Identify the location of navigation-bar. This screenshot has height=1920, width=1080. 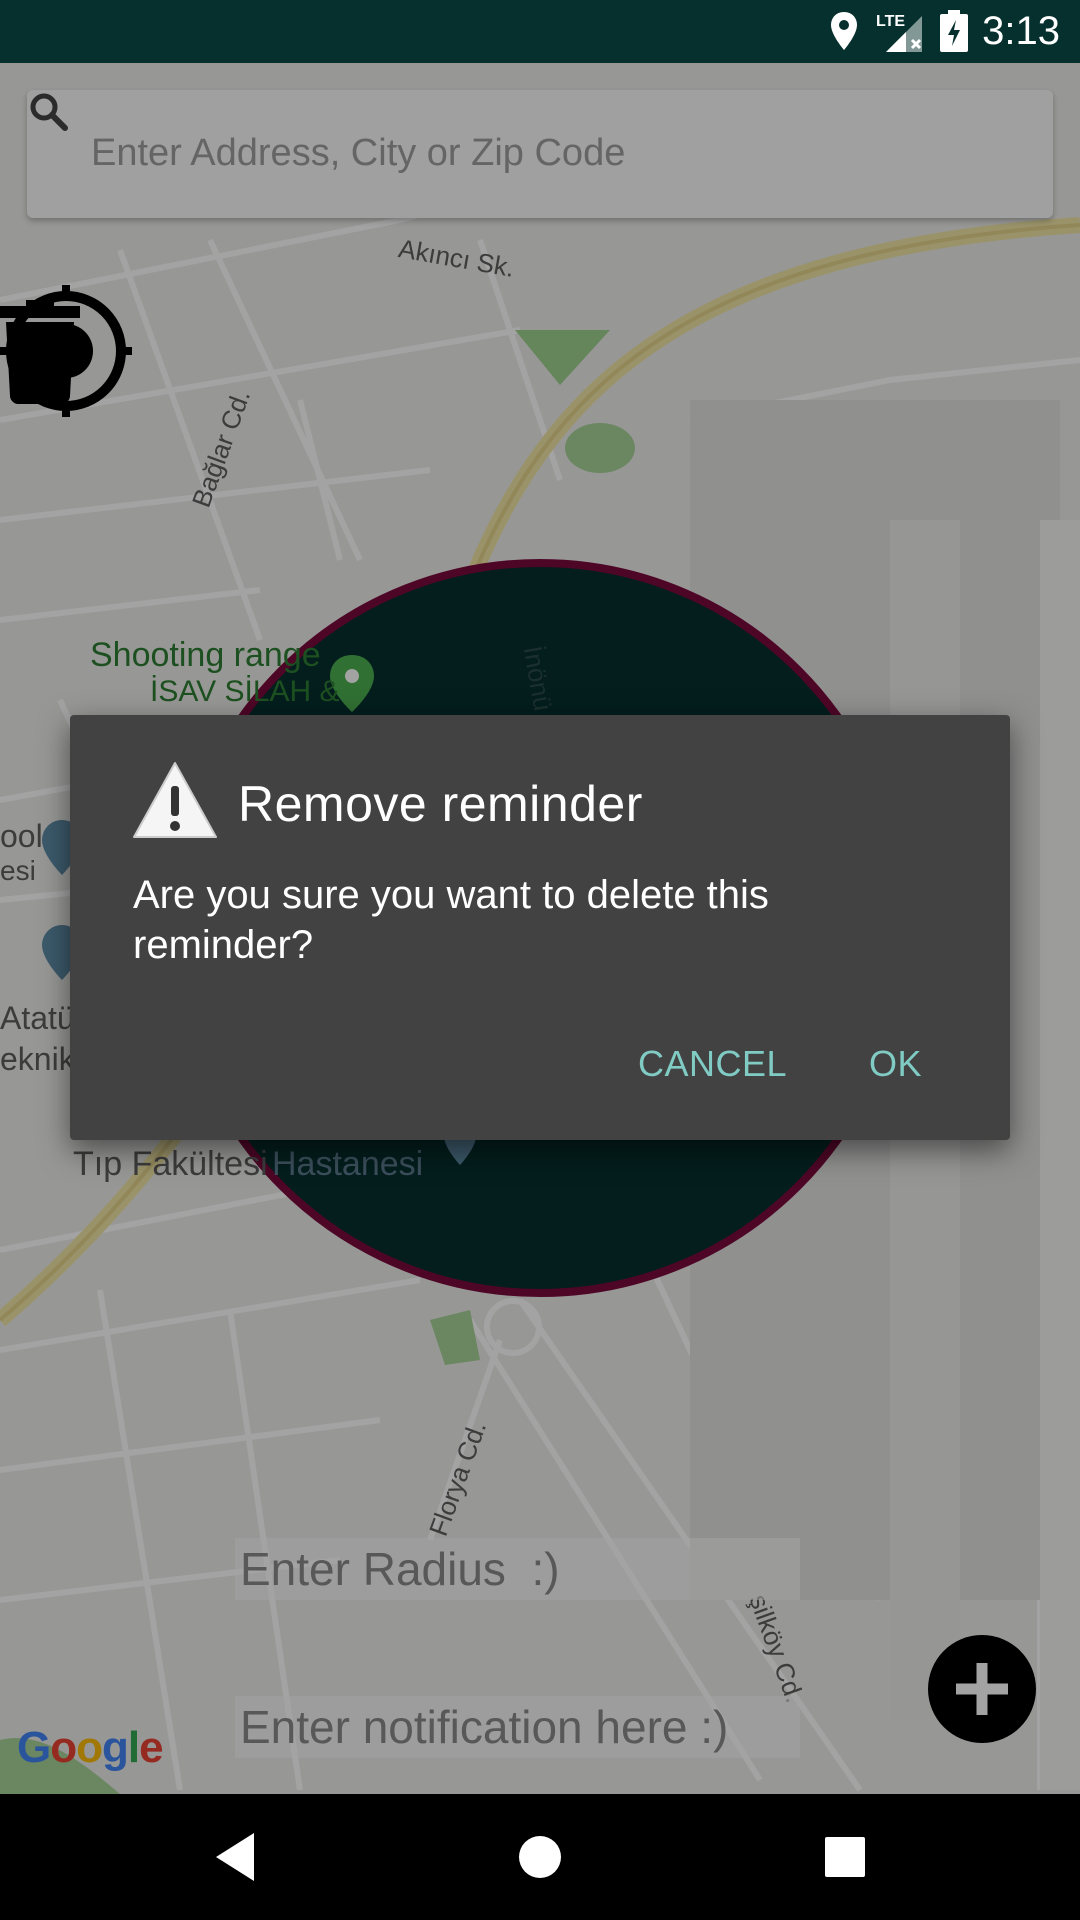
(540, 1857).